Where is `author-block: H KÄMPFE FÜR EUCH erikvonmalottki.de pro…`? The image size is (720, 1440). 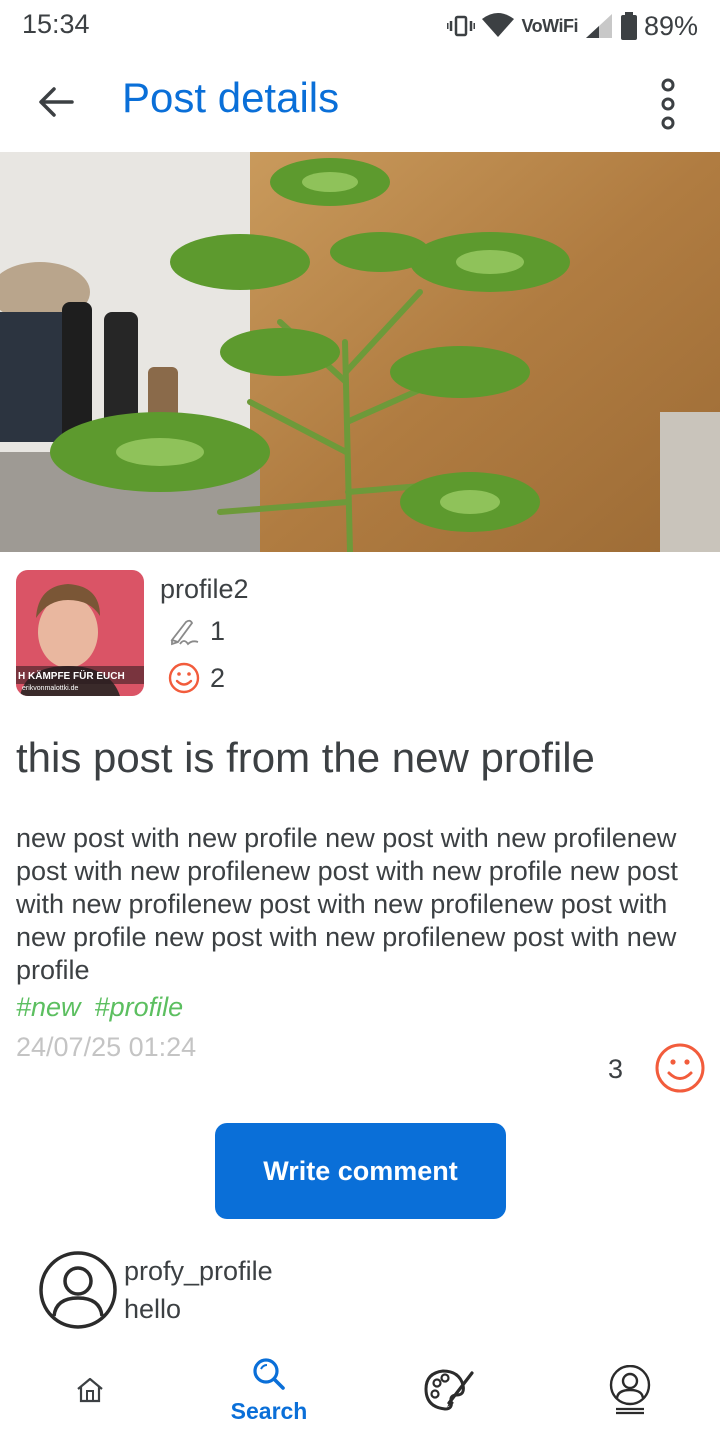
author-block: H KÄMPFE FÜR EUCH erikvonmalottki.de pro… is located at coordinates (361, 635).